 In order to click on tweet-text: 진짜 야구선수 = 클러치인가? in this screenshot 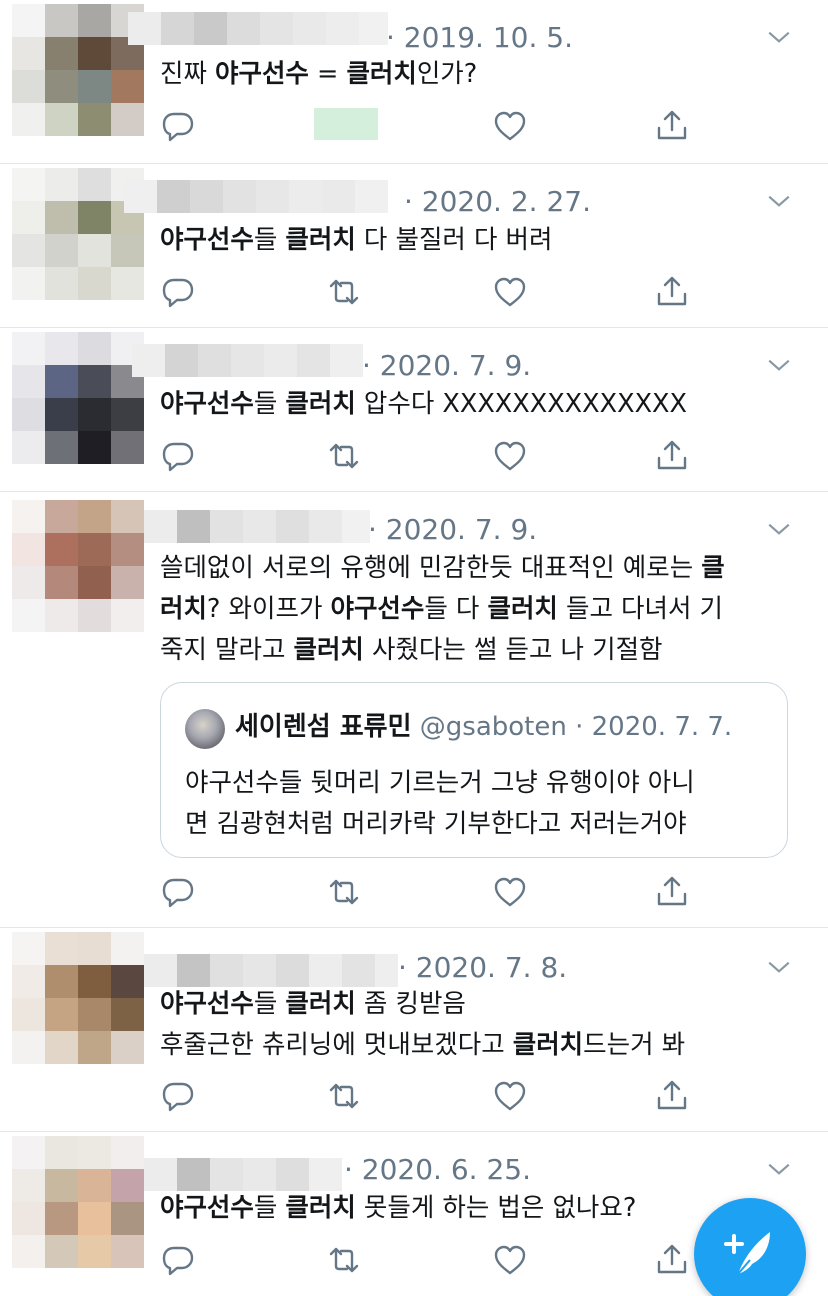, I will do `click(476, 74)`.